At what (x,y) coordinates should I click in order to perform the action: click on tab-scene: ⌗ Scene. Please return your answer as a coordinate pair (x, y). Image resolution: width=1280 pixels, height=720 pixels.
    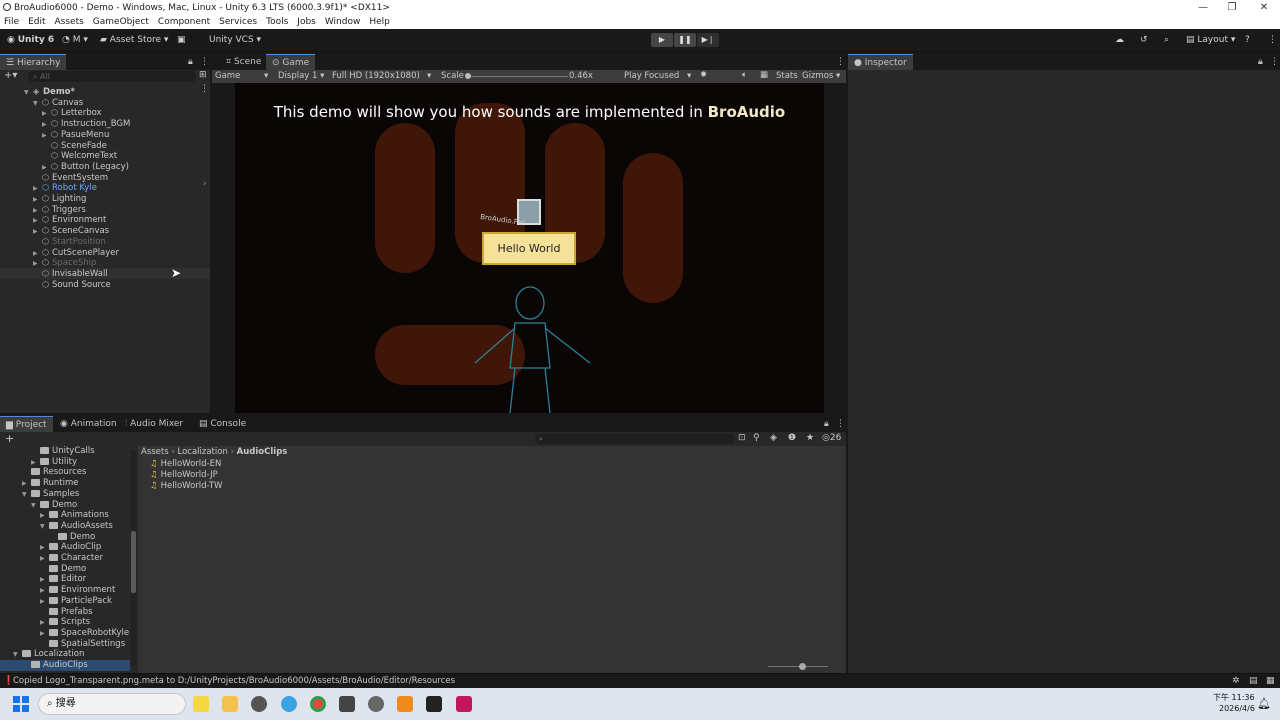
    Looking at the image, I should click on (243, 62).